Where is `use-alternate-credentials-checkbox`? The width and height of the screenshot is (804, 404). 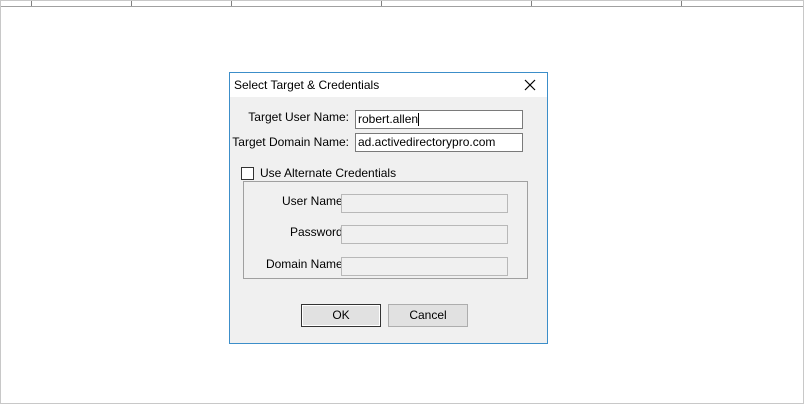
use-alternate-credentials-checkbox is located at coordinates (247, 173).